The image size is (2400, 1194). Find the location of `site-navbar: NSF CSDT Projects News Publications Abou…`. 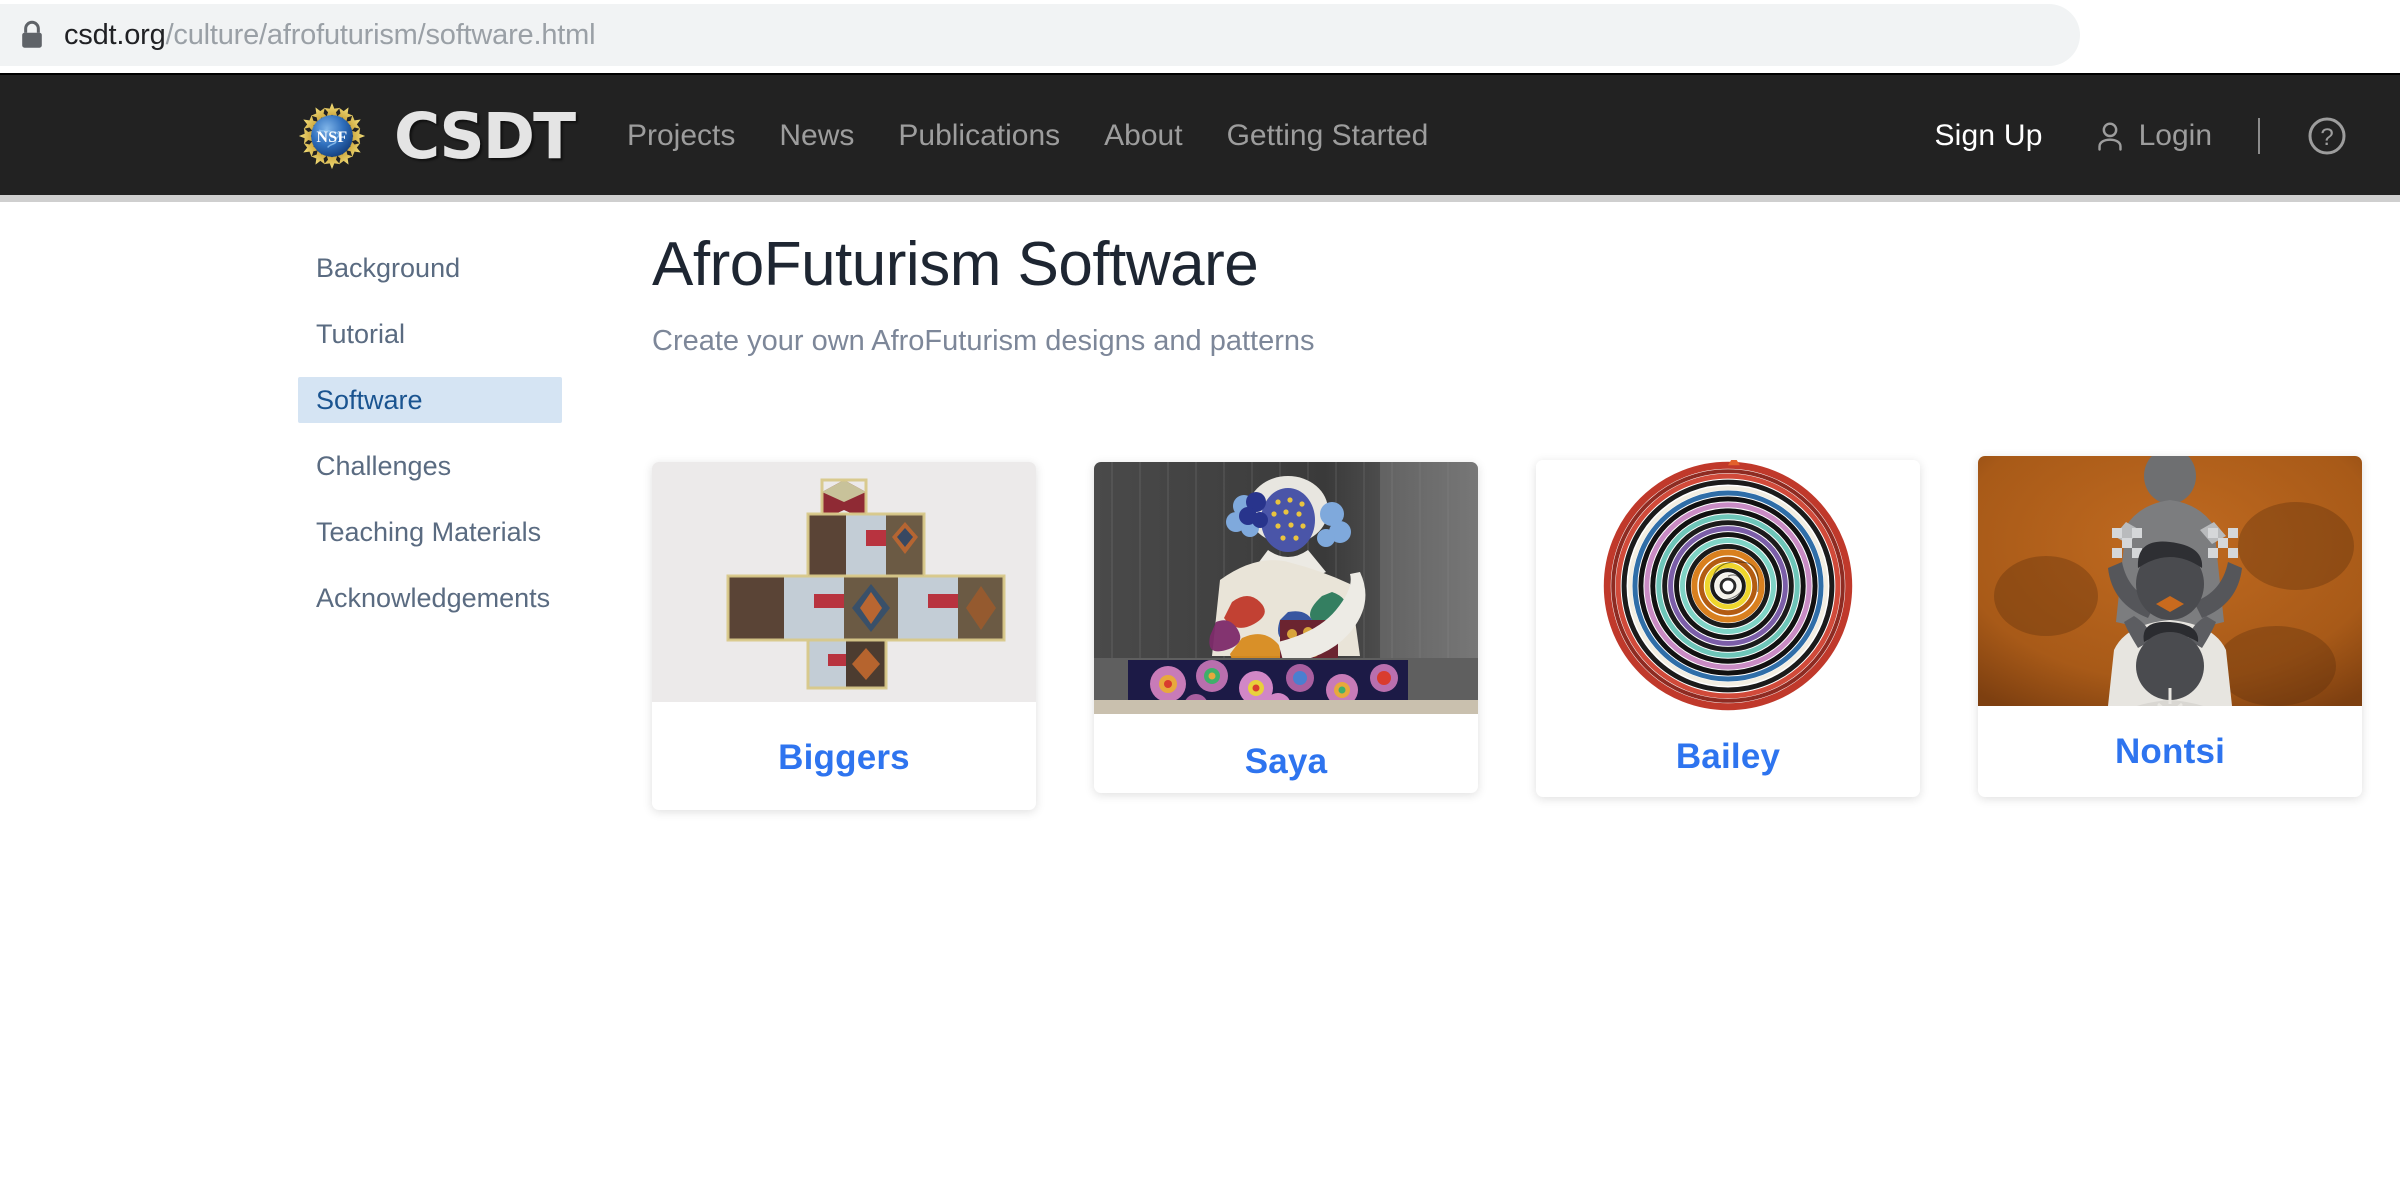

site-navbar: NSF CSDT Projects News Publications Abou… is located at coordinates (1200, 134).